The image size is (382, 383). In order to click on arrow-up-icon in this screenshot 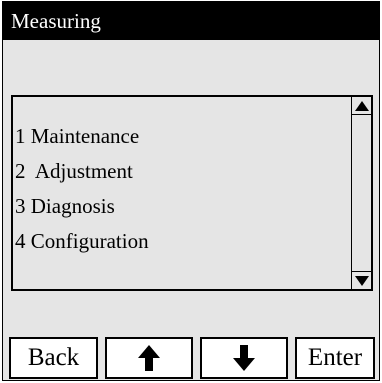, I will do `click(149, 358)`.